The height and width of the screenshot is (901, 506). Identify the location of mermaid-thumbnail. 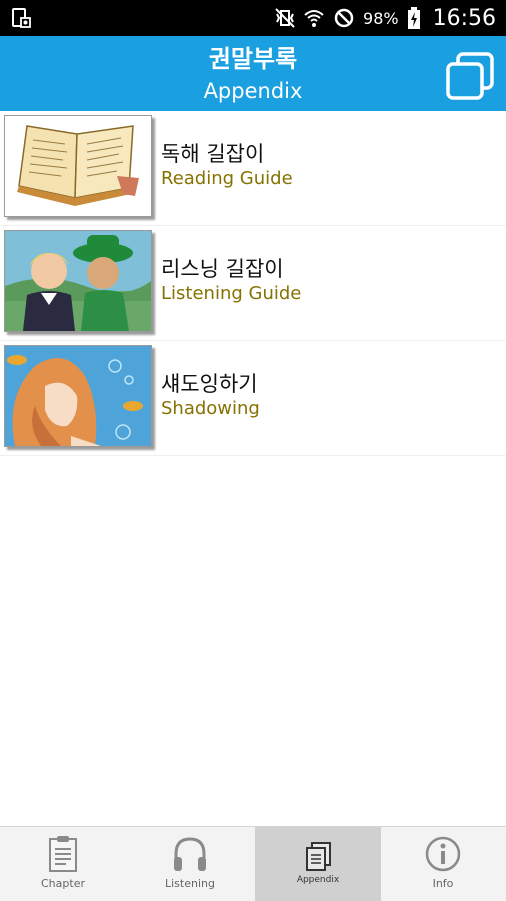
(78, 396).